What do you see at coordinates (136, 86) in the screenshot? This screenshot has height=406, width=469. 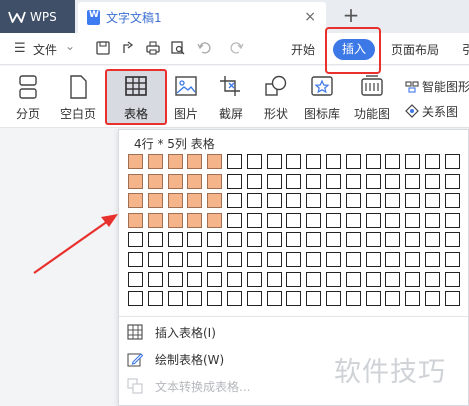 I see `table-icon-overlay` at bounding box center [136, 86].